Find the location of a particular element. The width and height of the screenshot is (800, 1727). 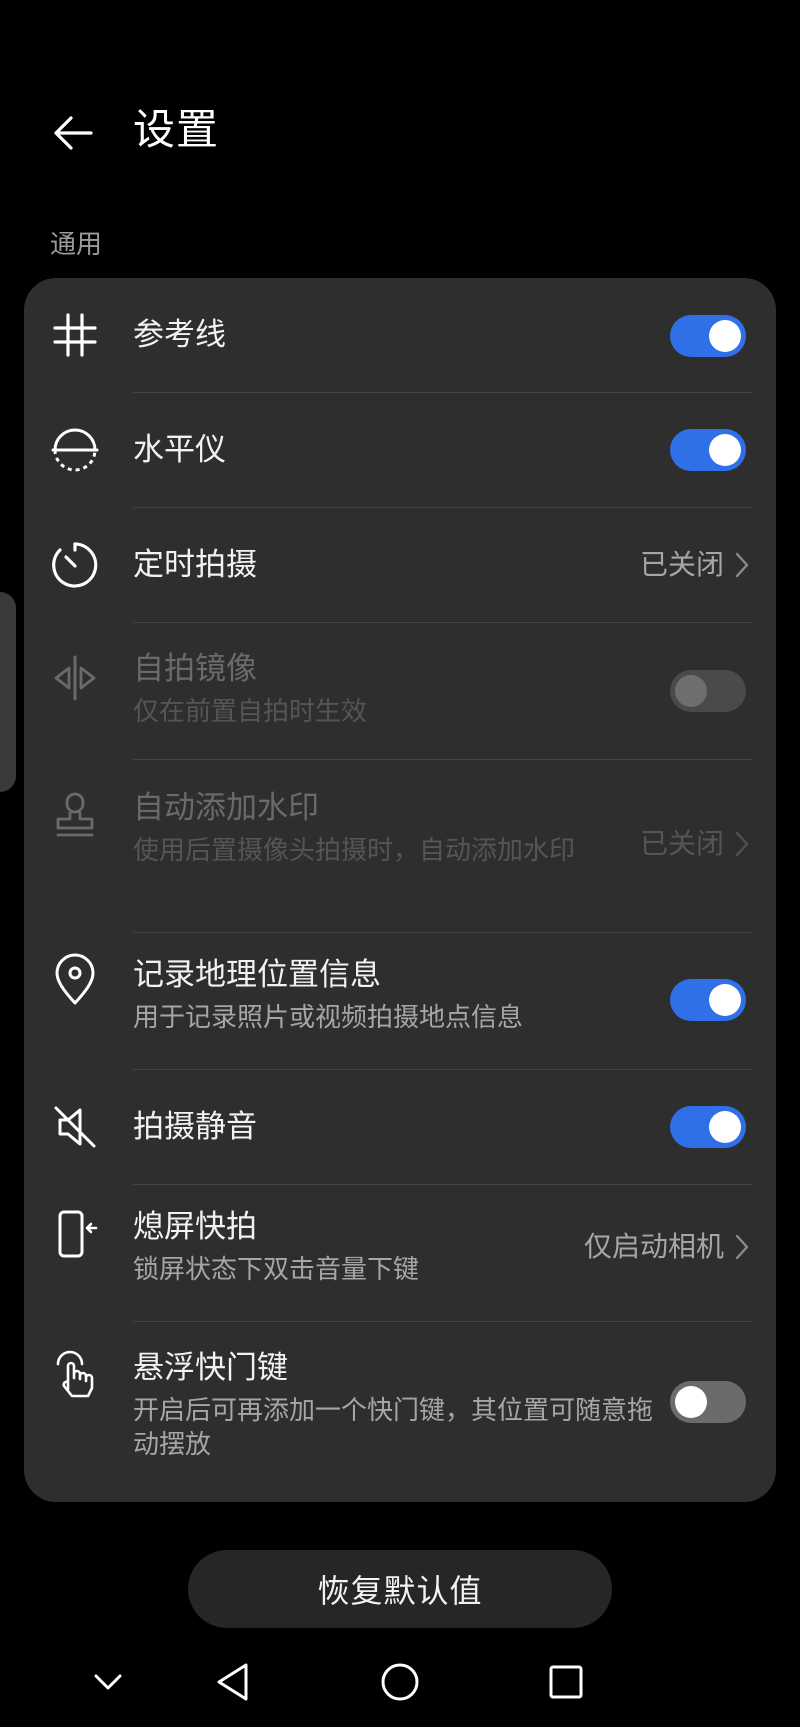

setting-label: 水平仪 is located at coordinates (179, 450).